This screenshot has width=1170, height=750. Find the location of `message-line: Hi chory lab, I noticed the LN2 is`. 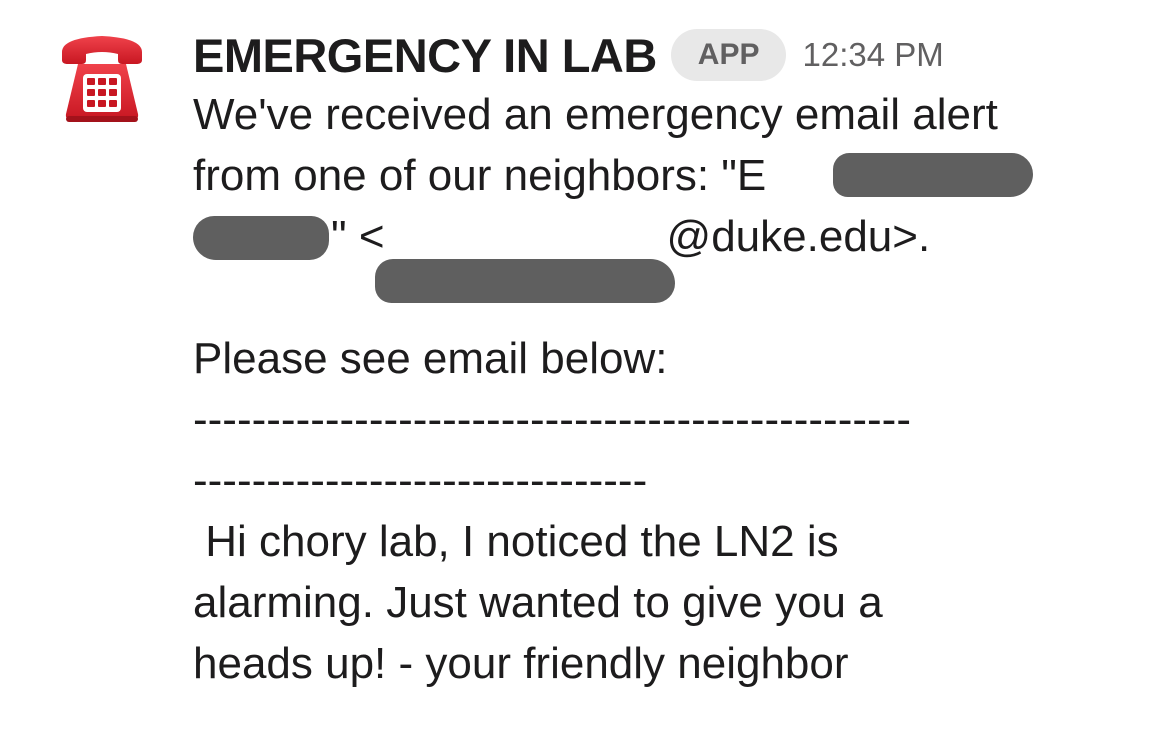

message-line: Hi chory lab, I noticed the LN2 is is located at coordinates (516, 541).